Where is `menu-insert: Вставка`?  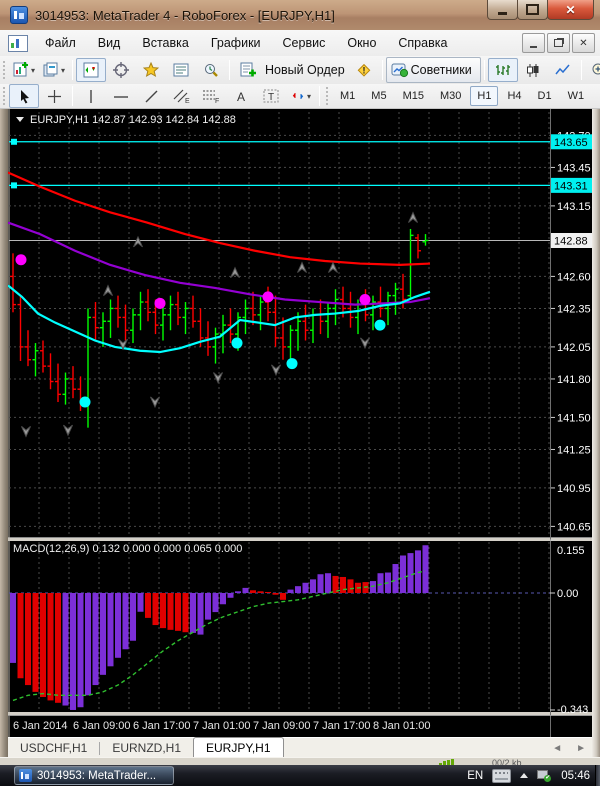 menu-insert: Вставка is located at coordinates (165, 43).